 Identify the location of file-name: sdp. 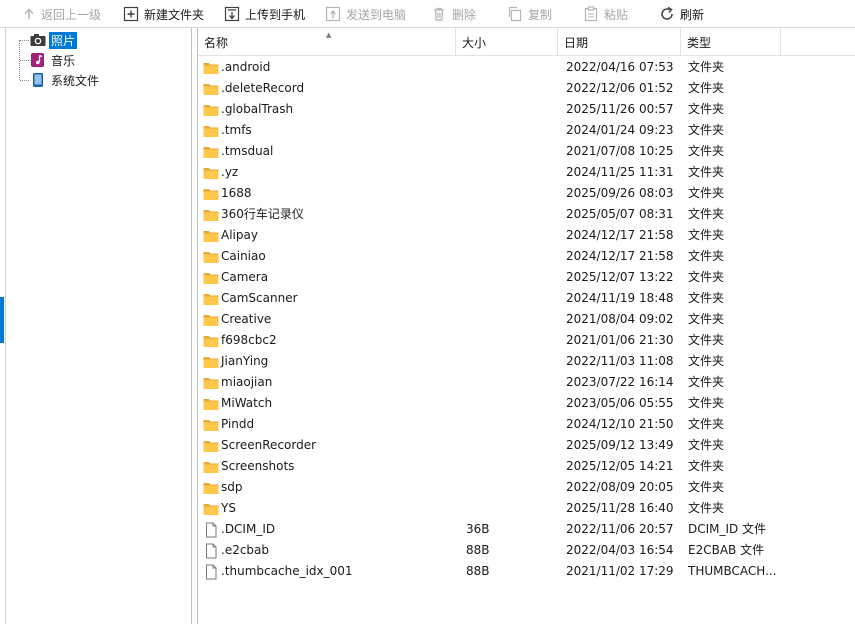
(232, 487).